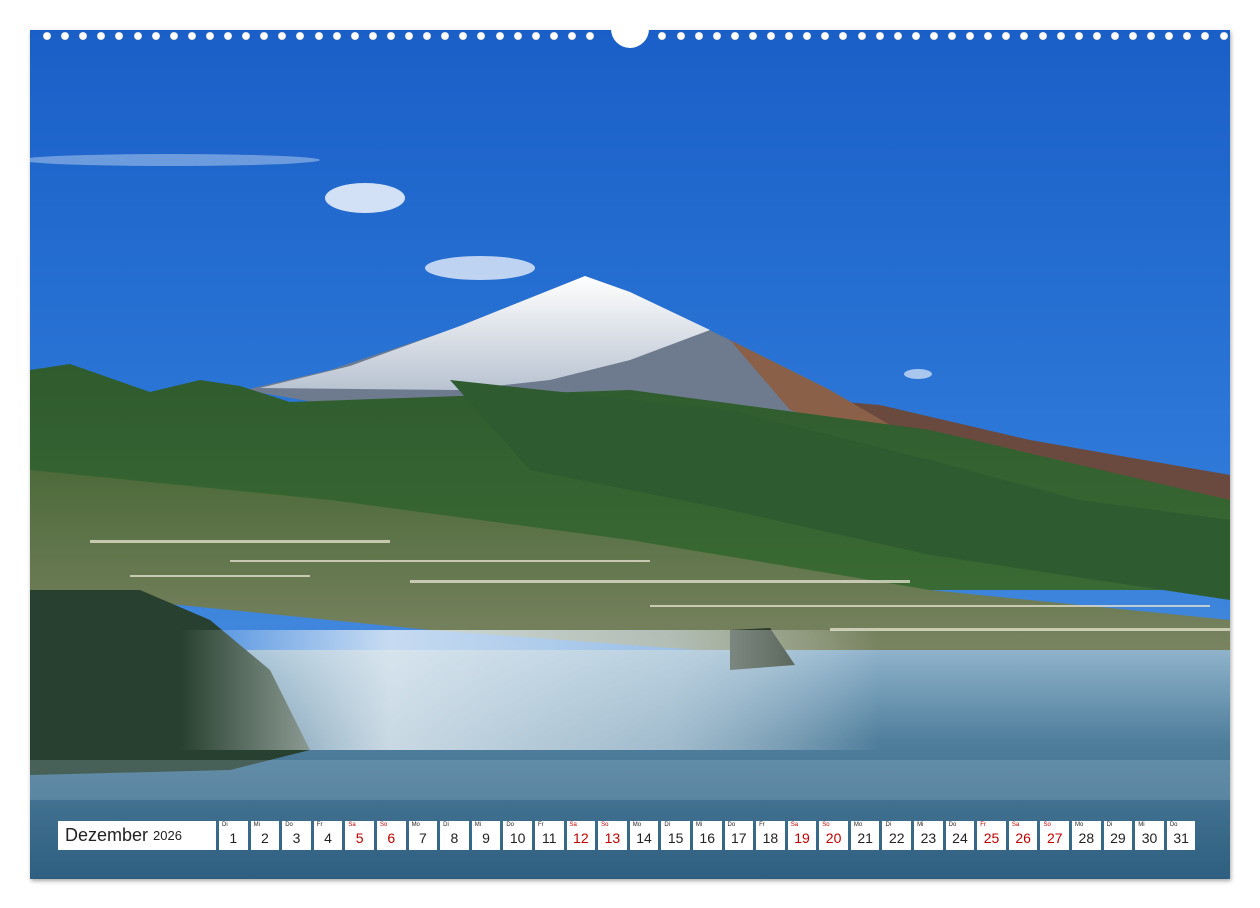 This screenshot has height=908, width=1260. I want to click on day-number: 23, so click(928, 838).